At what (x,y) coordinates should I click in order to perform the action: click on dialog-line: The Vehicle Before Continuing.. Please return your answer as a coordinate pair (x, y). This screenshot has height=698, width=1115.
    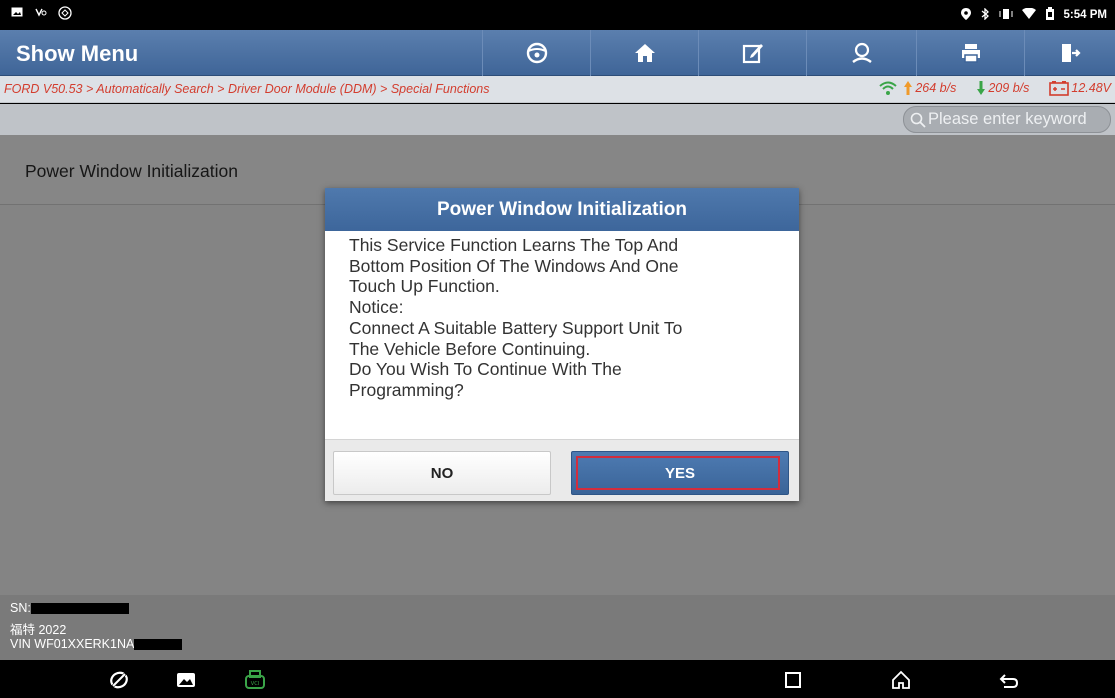
    Looking at the image, I should click on (470, 348).